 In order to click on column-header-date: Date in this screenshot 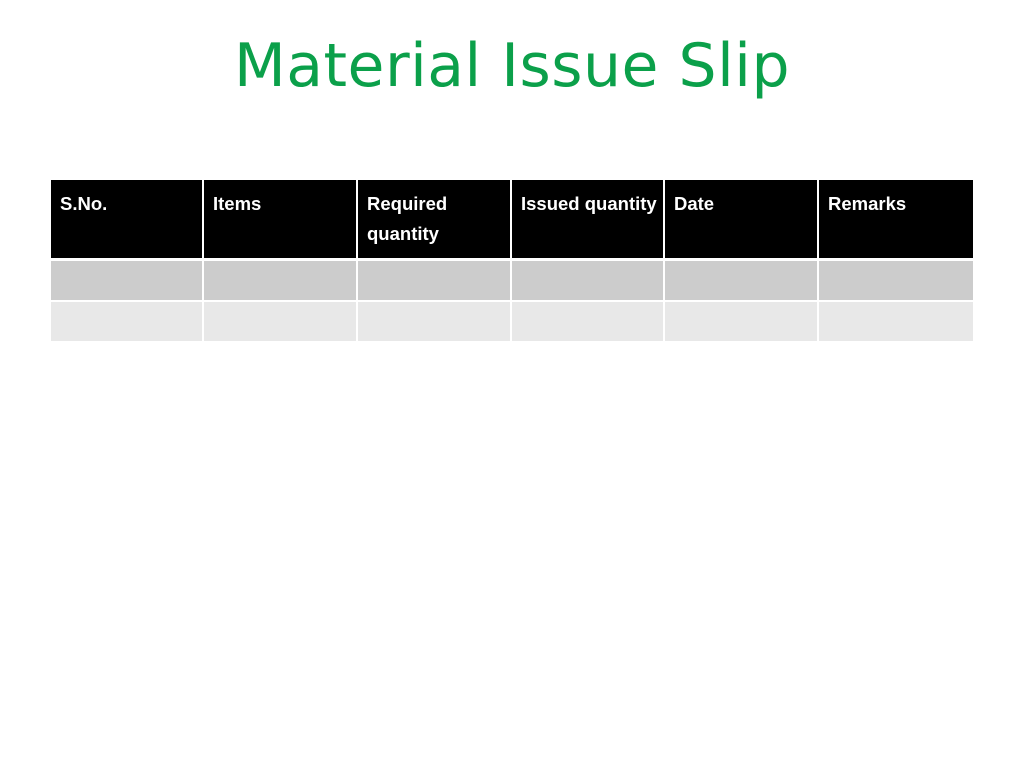, I will do `click(742, 220)`.